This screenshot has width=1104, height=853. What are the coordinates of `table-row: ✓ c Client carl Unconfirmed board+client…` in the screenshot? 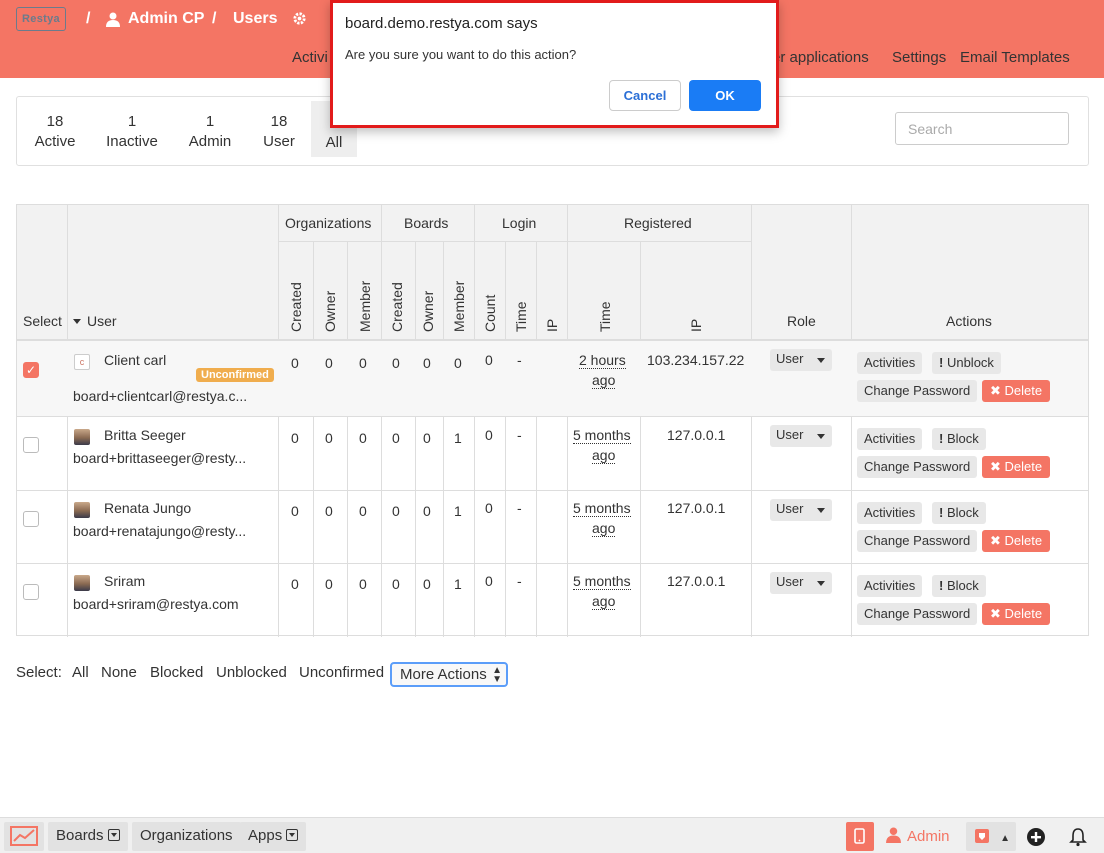 It's located at (552, 379).